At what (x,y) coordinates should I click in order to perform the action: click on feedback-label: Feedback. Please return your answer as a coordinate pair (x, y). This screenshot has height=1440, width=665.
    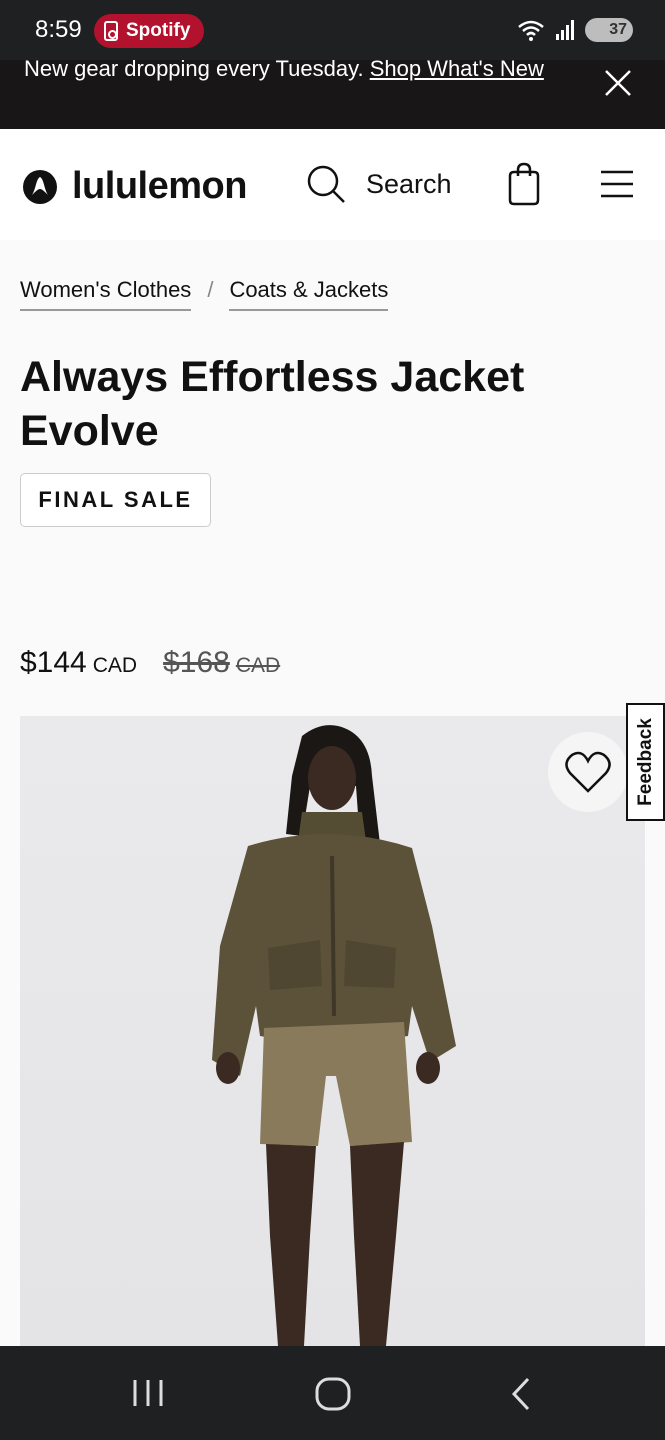
    Looking at the image, I should click on (645, 762).